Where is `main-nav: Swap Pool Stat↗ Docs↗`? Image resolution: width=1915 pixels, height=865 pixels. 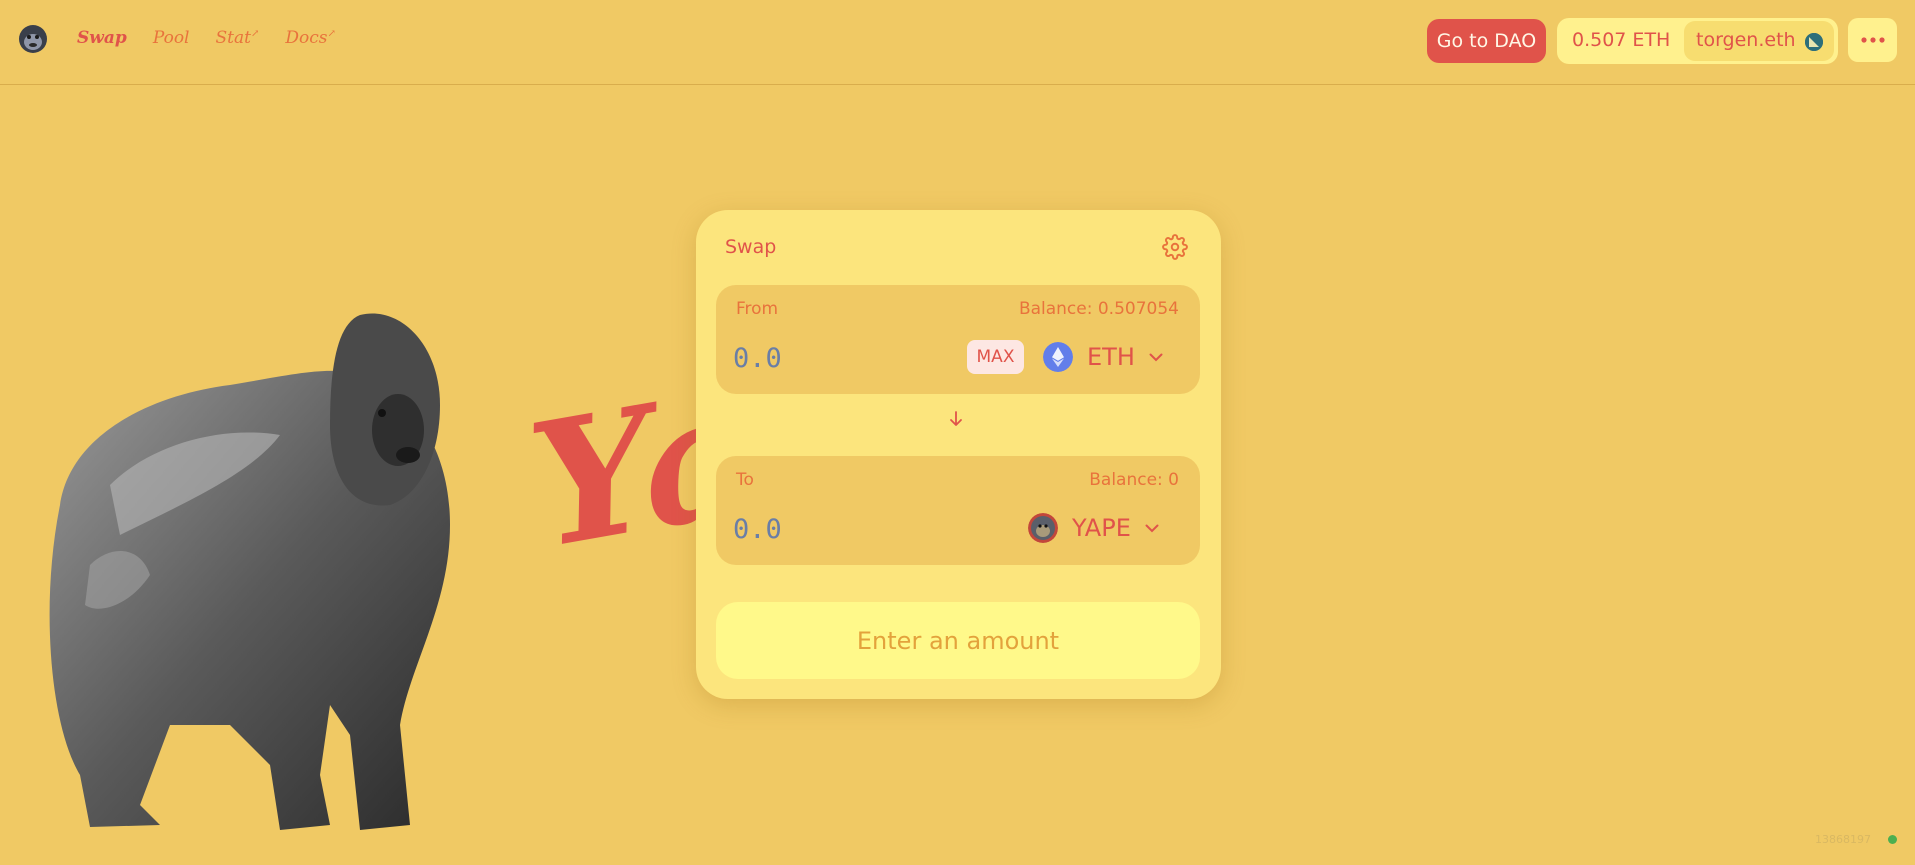
main-nav: Swap Pool Stat↗ Docs↗ is located at coordinates (219, 38).